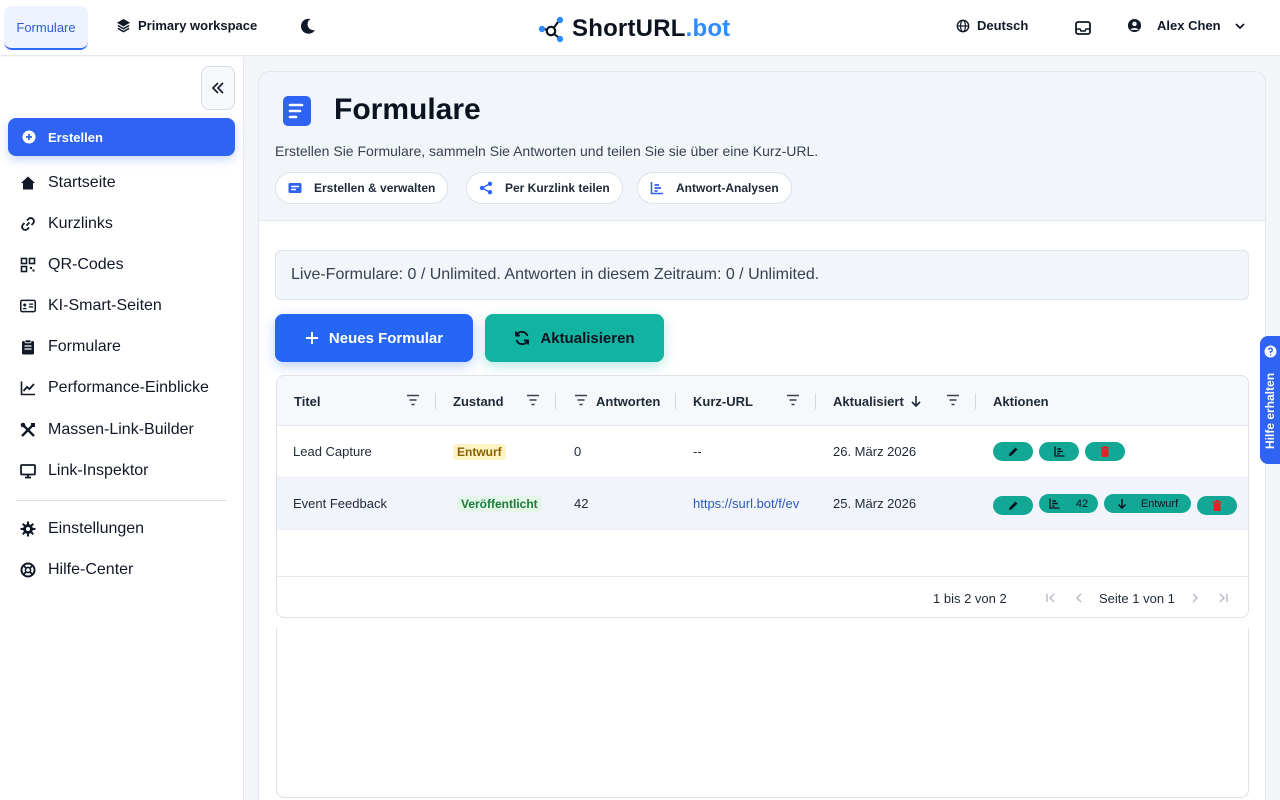 Image resolution: width=1280 pixels, height=800 pixels. What do you see at coordinates (1186, 25) in the screenshot?
I see `user-menu: Alex Chen` at bounding box center [1186, 25].